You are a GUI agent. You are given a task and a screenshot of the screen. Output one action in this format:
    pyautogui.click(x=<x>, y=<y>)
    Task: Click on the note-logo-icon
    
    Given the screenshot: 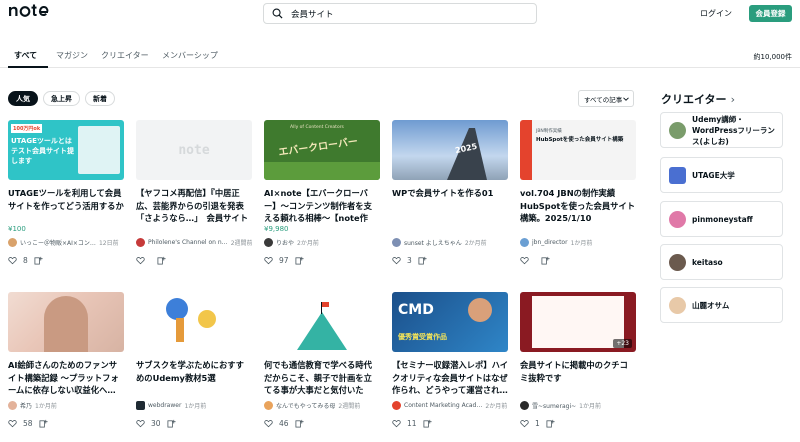 What is the action you would take?
    pyautogui.click(x=29, y=10)
    